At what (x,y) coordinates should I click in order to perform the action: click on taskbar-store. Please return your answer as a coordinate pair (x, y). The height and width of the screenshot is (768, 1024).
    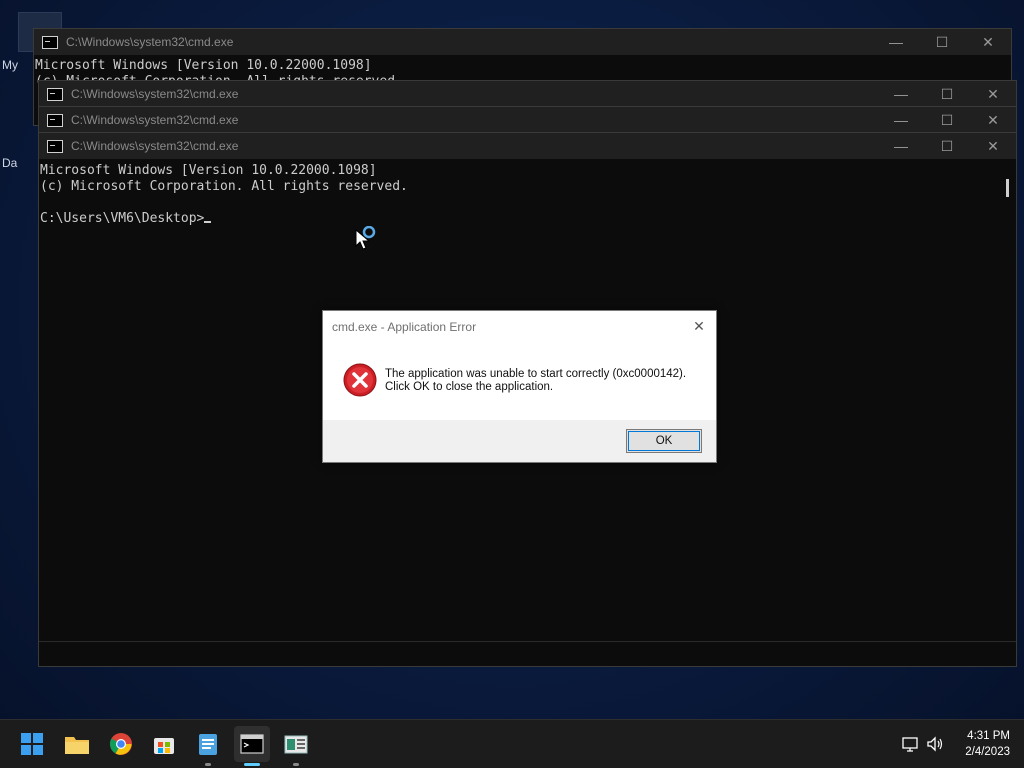
    Looking at the image, I should click on (164, 744).